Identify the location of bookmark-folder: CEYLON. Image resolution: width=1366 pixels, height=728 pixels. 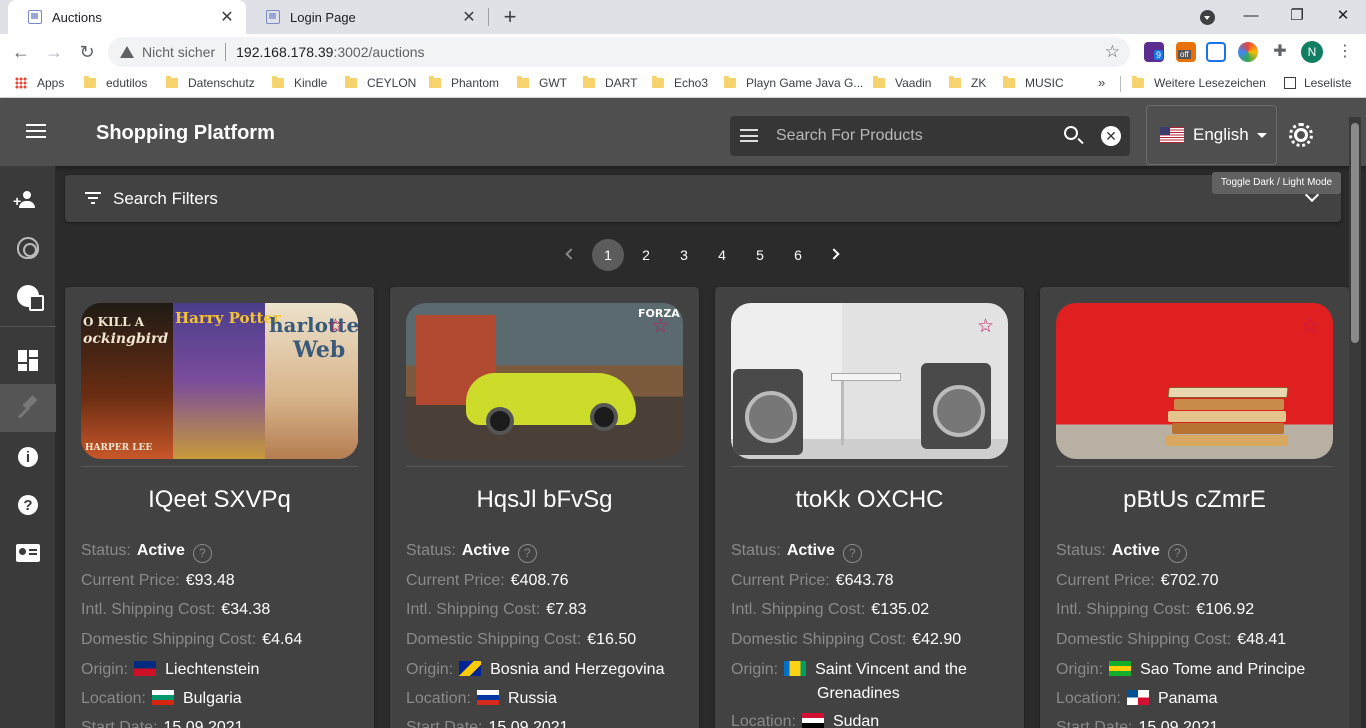
(380, 83).